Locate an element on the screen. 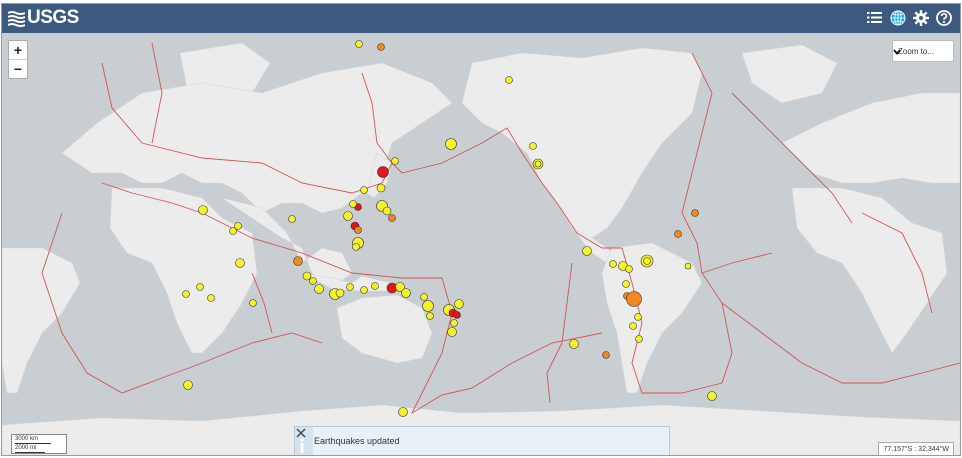 The height and width of the screenshot is (458, 962). scale-km: 3000 km is located at coordinates (33, 440).